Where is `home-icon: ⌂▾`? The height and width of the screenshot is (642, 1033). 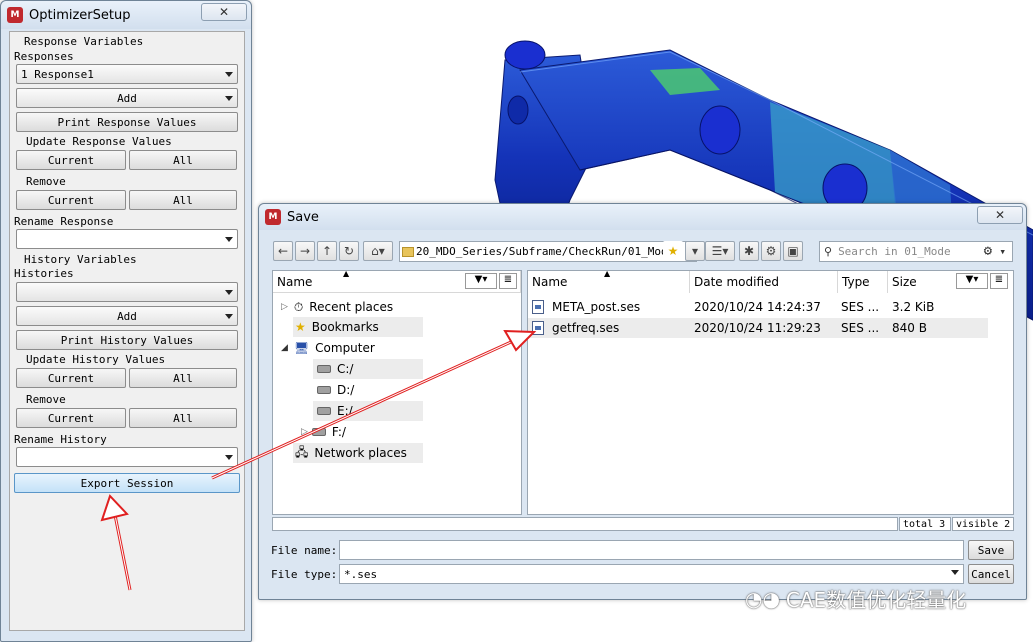
home-icon: ⌂▾ is located at coordinates (378, 251).